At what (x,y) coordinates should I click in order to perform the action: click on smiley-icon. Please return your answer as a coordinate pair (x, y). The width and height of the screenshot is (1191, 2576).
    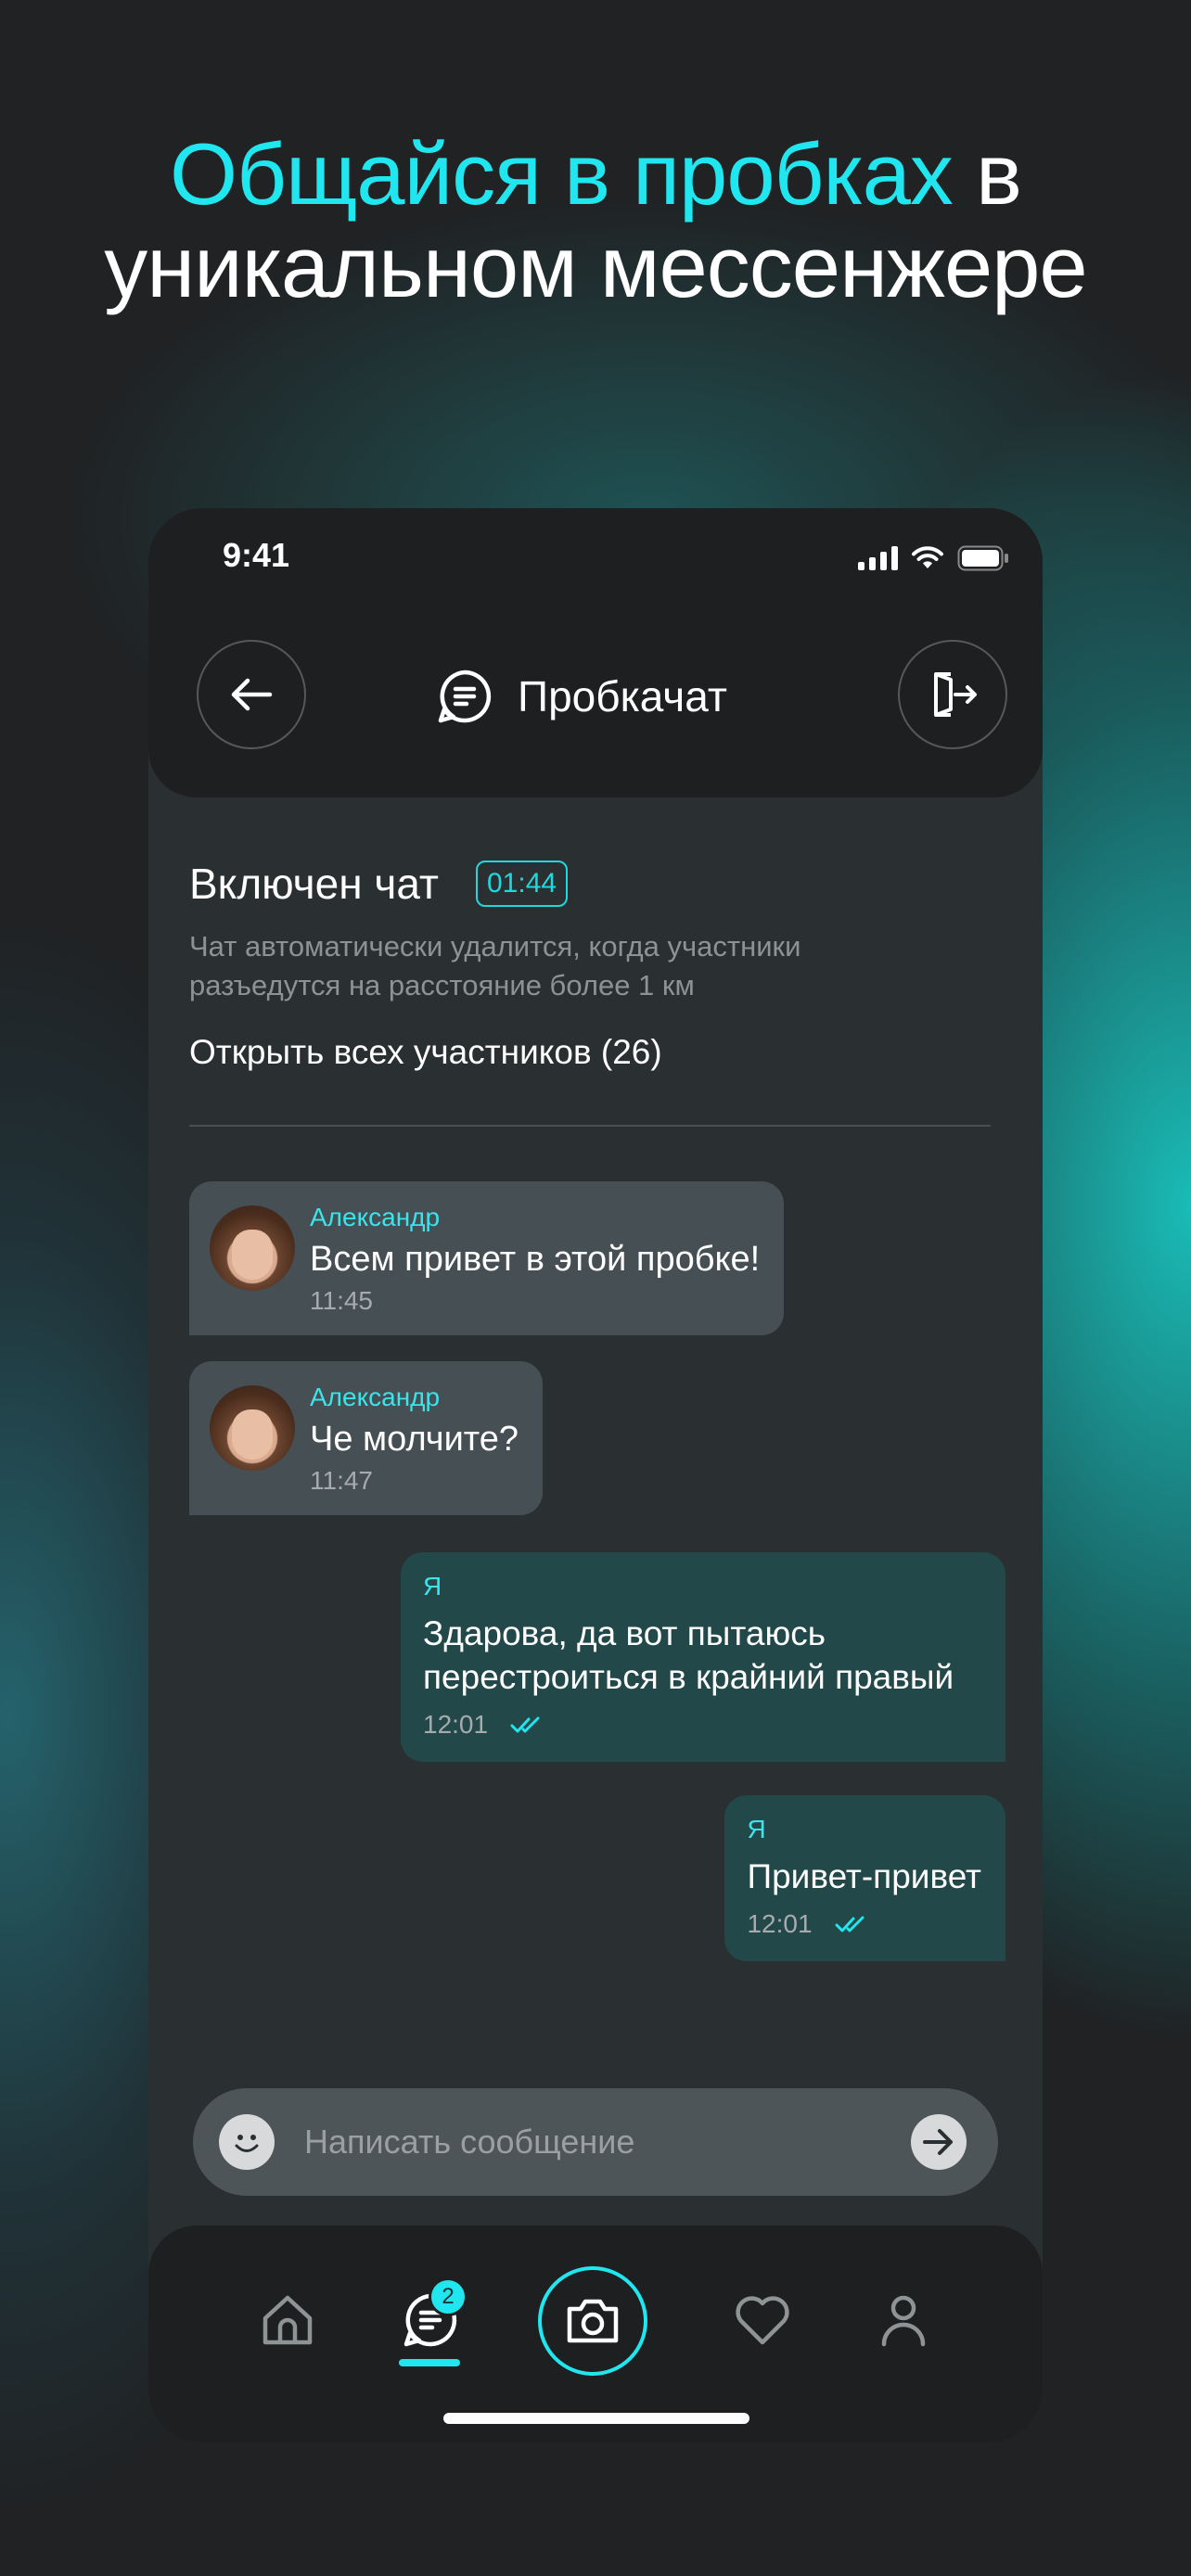
    Looking at the image, I should click on (247, 2143).